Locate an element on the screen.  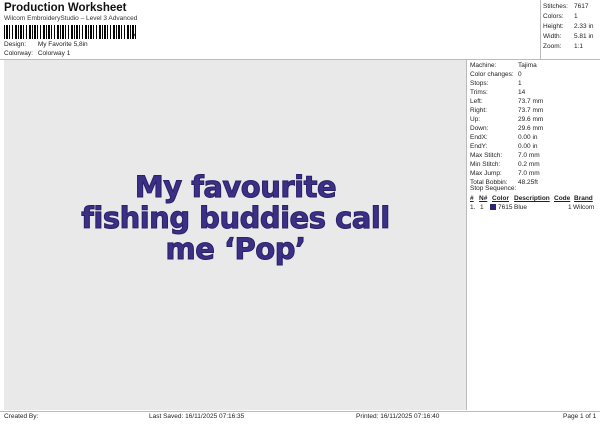
col-color: Color is located at coordinates (500, 198).